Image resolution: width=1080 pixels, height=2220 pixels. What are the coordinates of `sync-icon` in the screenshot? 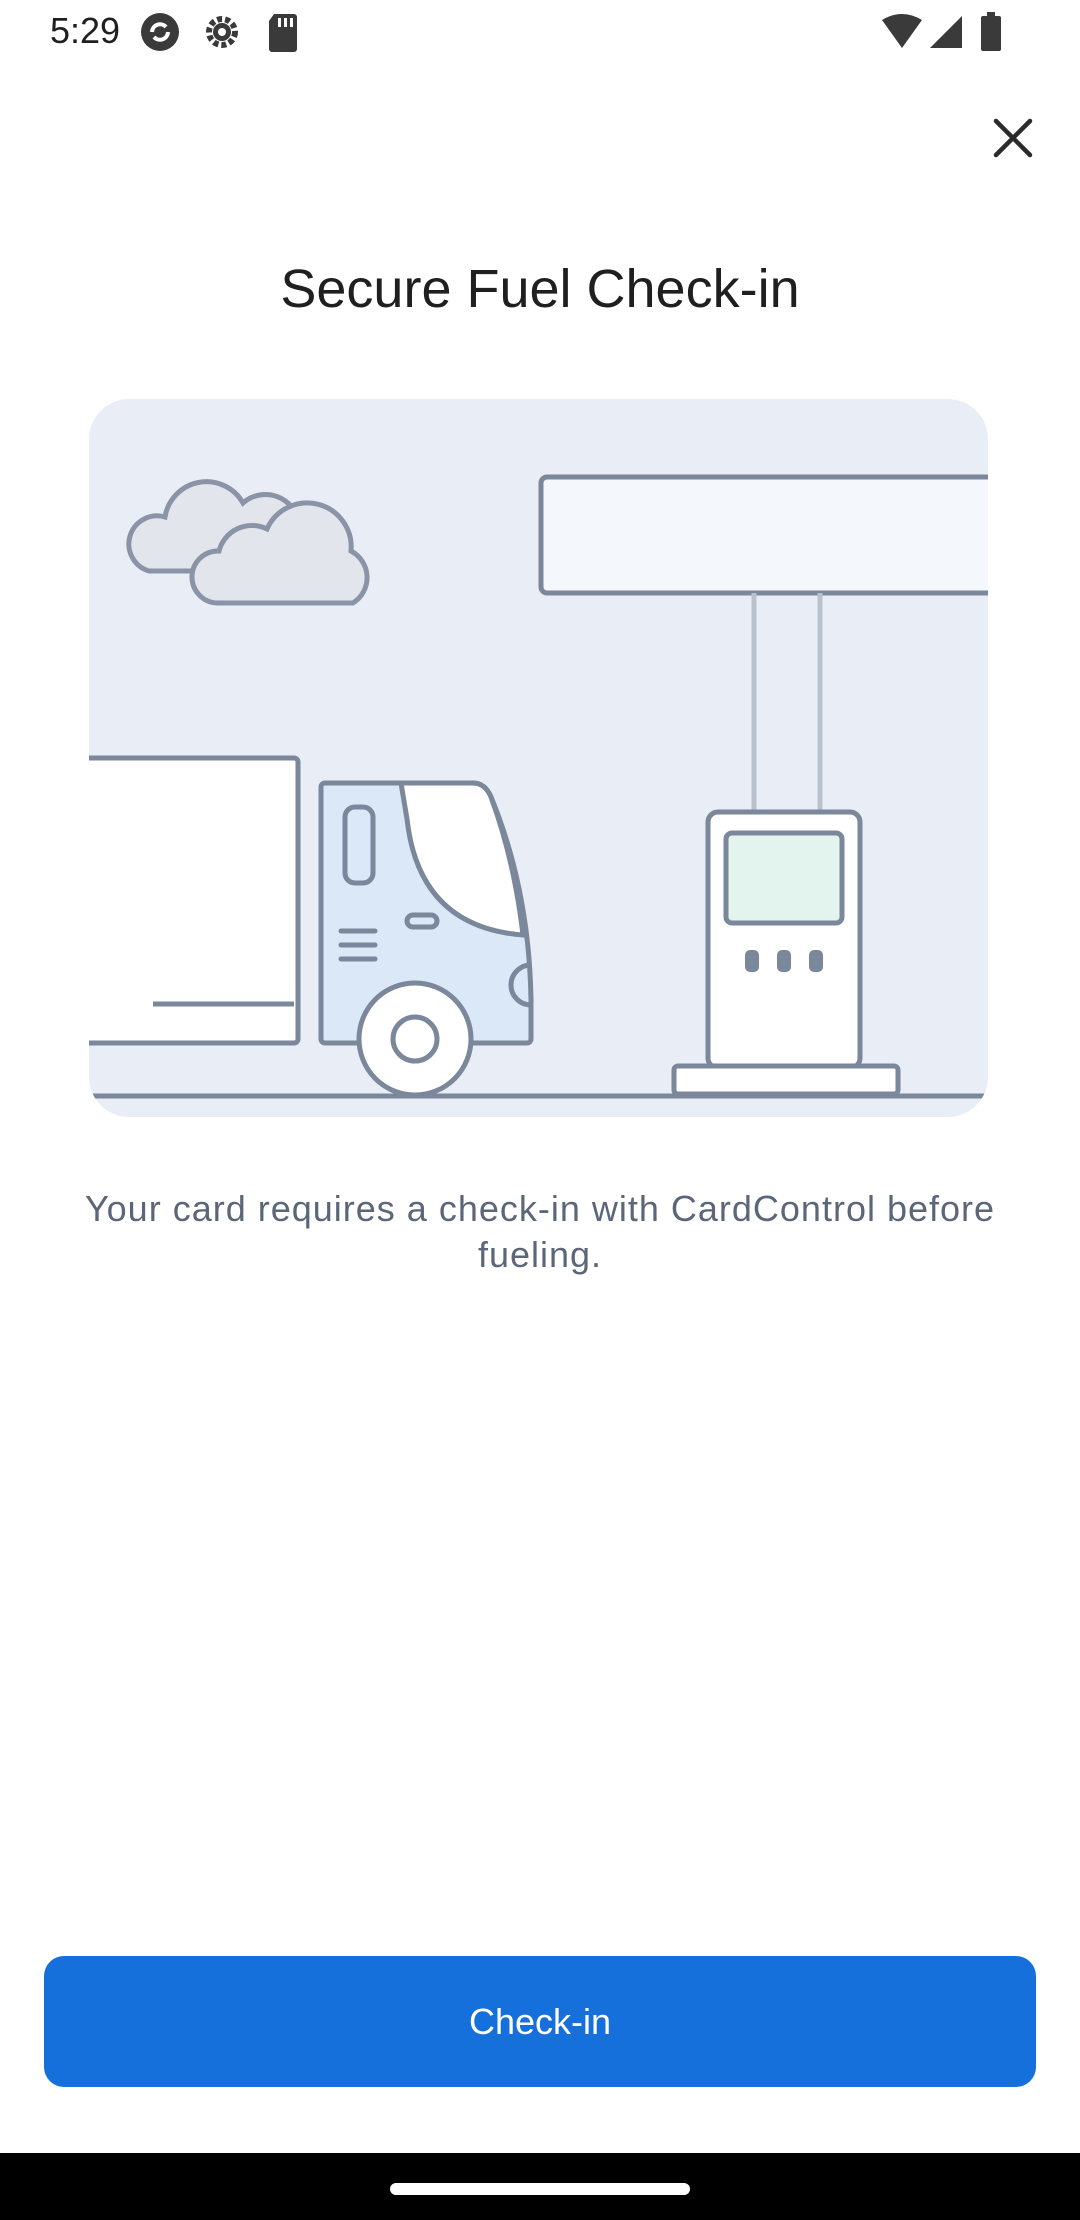 It's located at (160, 34).